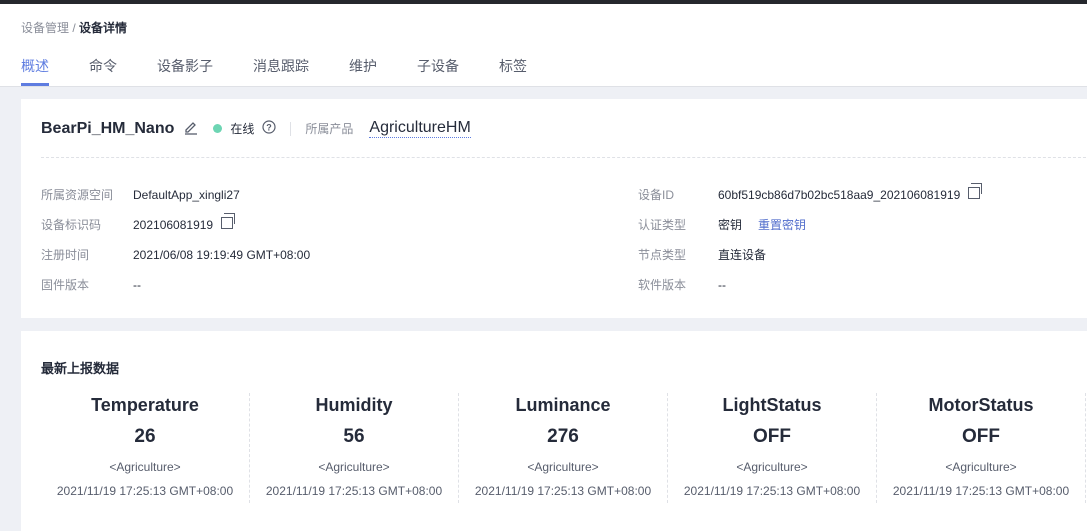 The height and width of the screenshot is (531, 1087). I want to click on metric-name: Luminance, so click(563, 405).